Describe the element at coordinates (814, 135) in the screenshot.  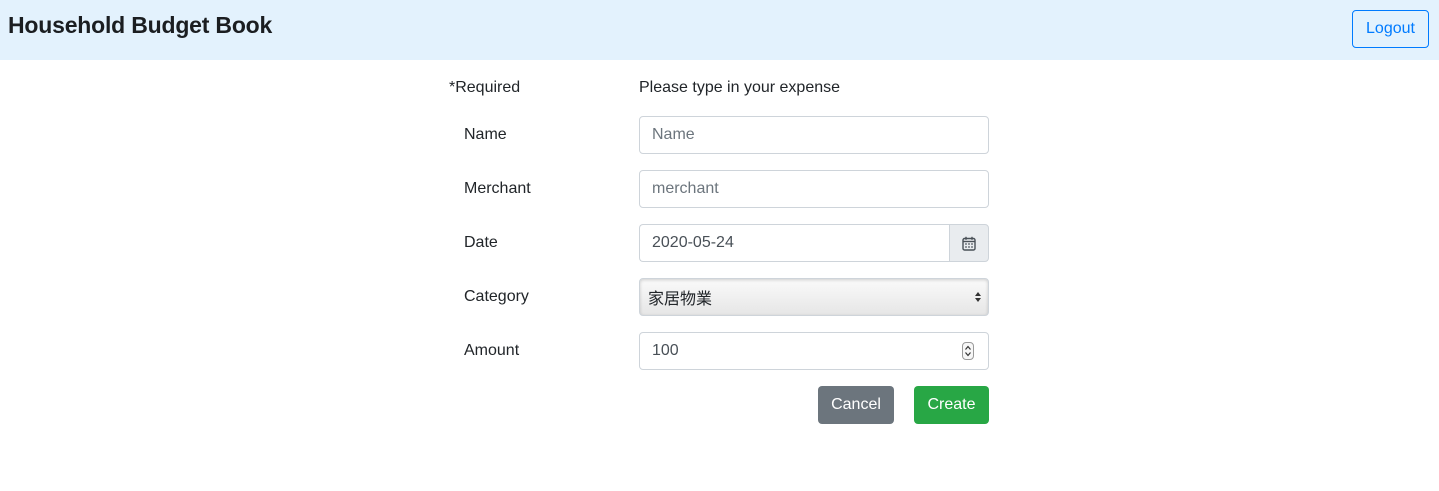
I see `name-input` at that location.